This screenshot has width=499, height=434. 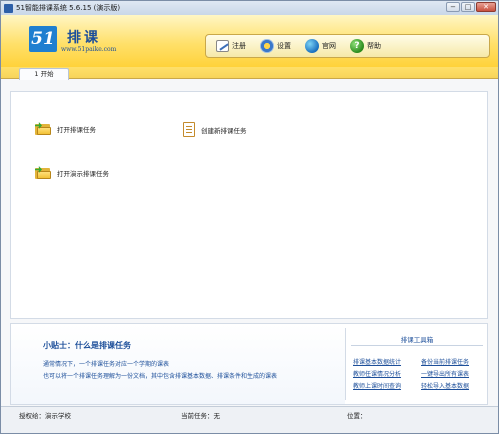 What do you see at coordinates (43, 128) in the screenshot?
I see `open-folder-icon` at bounding box center [43, 128].